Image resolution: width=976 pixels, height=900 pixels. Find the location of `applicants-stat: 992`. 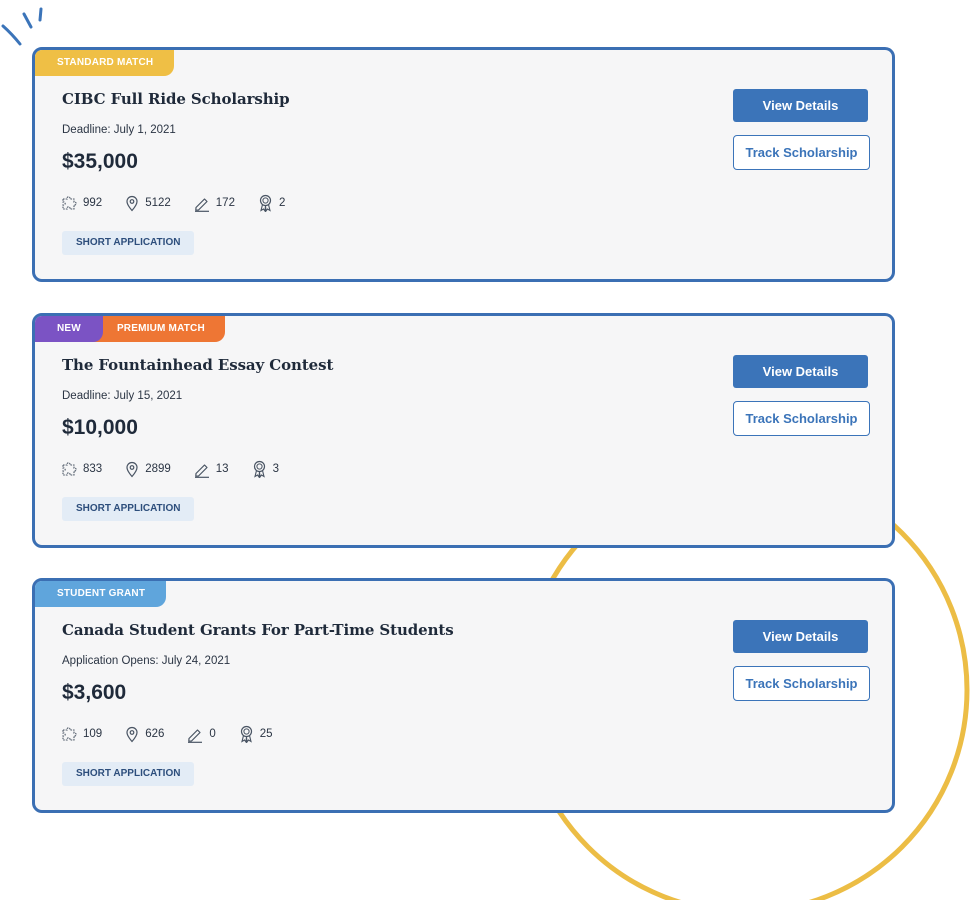

applicants-stat: 992 is located at coordinates (81, 203).